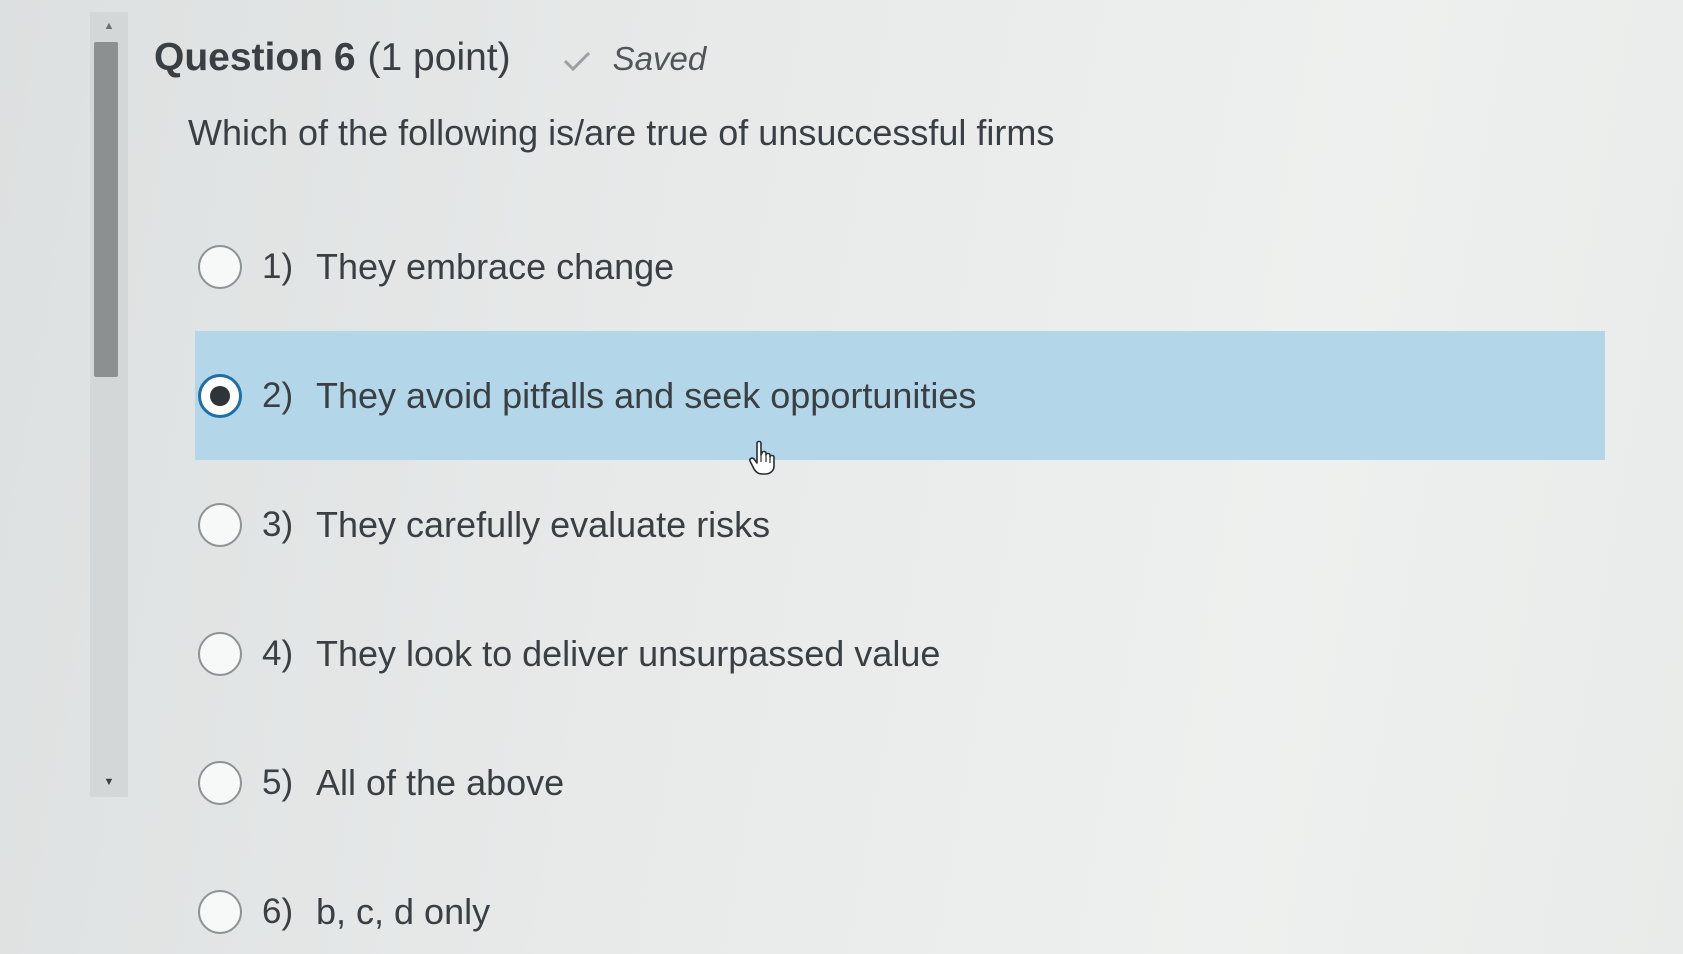 This screenshot has height=954, width=1683. I want to click on radio-dot-icon, so click(220, 395).